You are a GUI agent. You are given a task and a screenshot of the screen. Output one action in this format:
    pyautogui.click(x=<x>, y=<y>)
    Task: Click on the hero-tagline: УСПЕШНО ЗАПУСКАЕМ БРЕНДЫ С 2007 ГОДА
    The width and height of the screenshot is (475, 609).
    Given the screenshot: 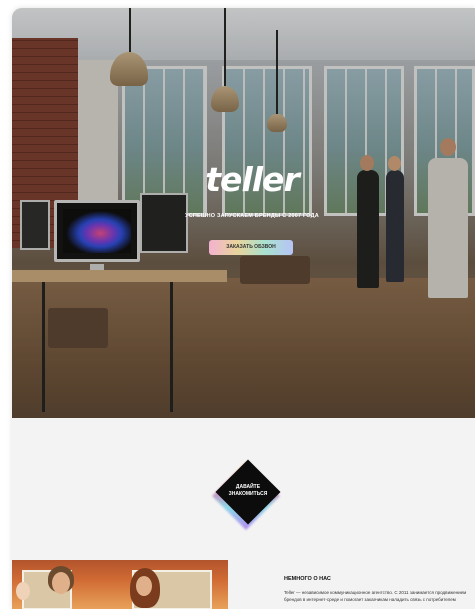 What is the action you would take?
    pyautogui.click(x=252, y=216)
    